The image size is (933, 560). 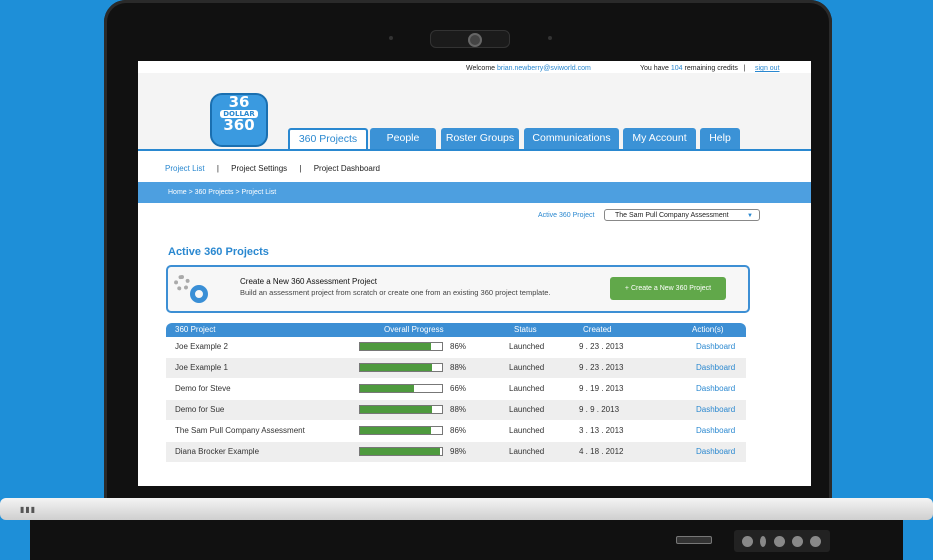 I want to click on dropdown-arrow-icon: ▼, so click(x=750, y=216).